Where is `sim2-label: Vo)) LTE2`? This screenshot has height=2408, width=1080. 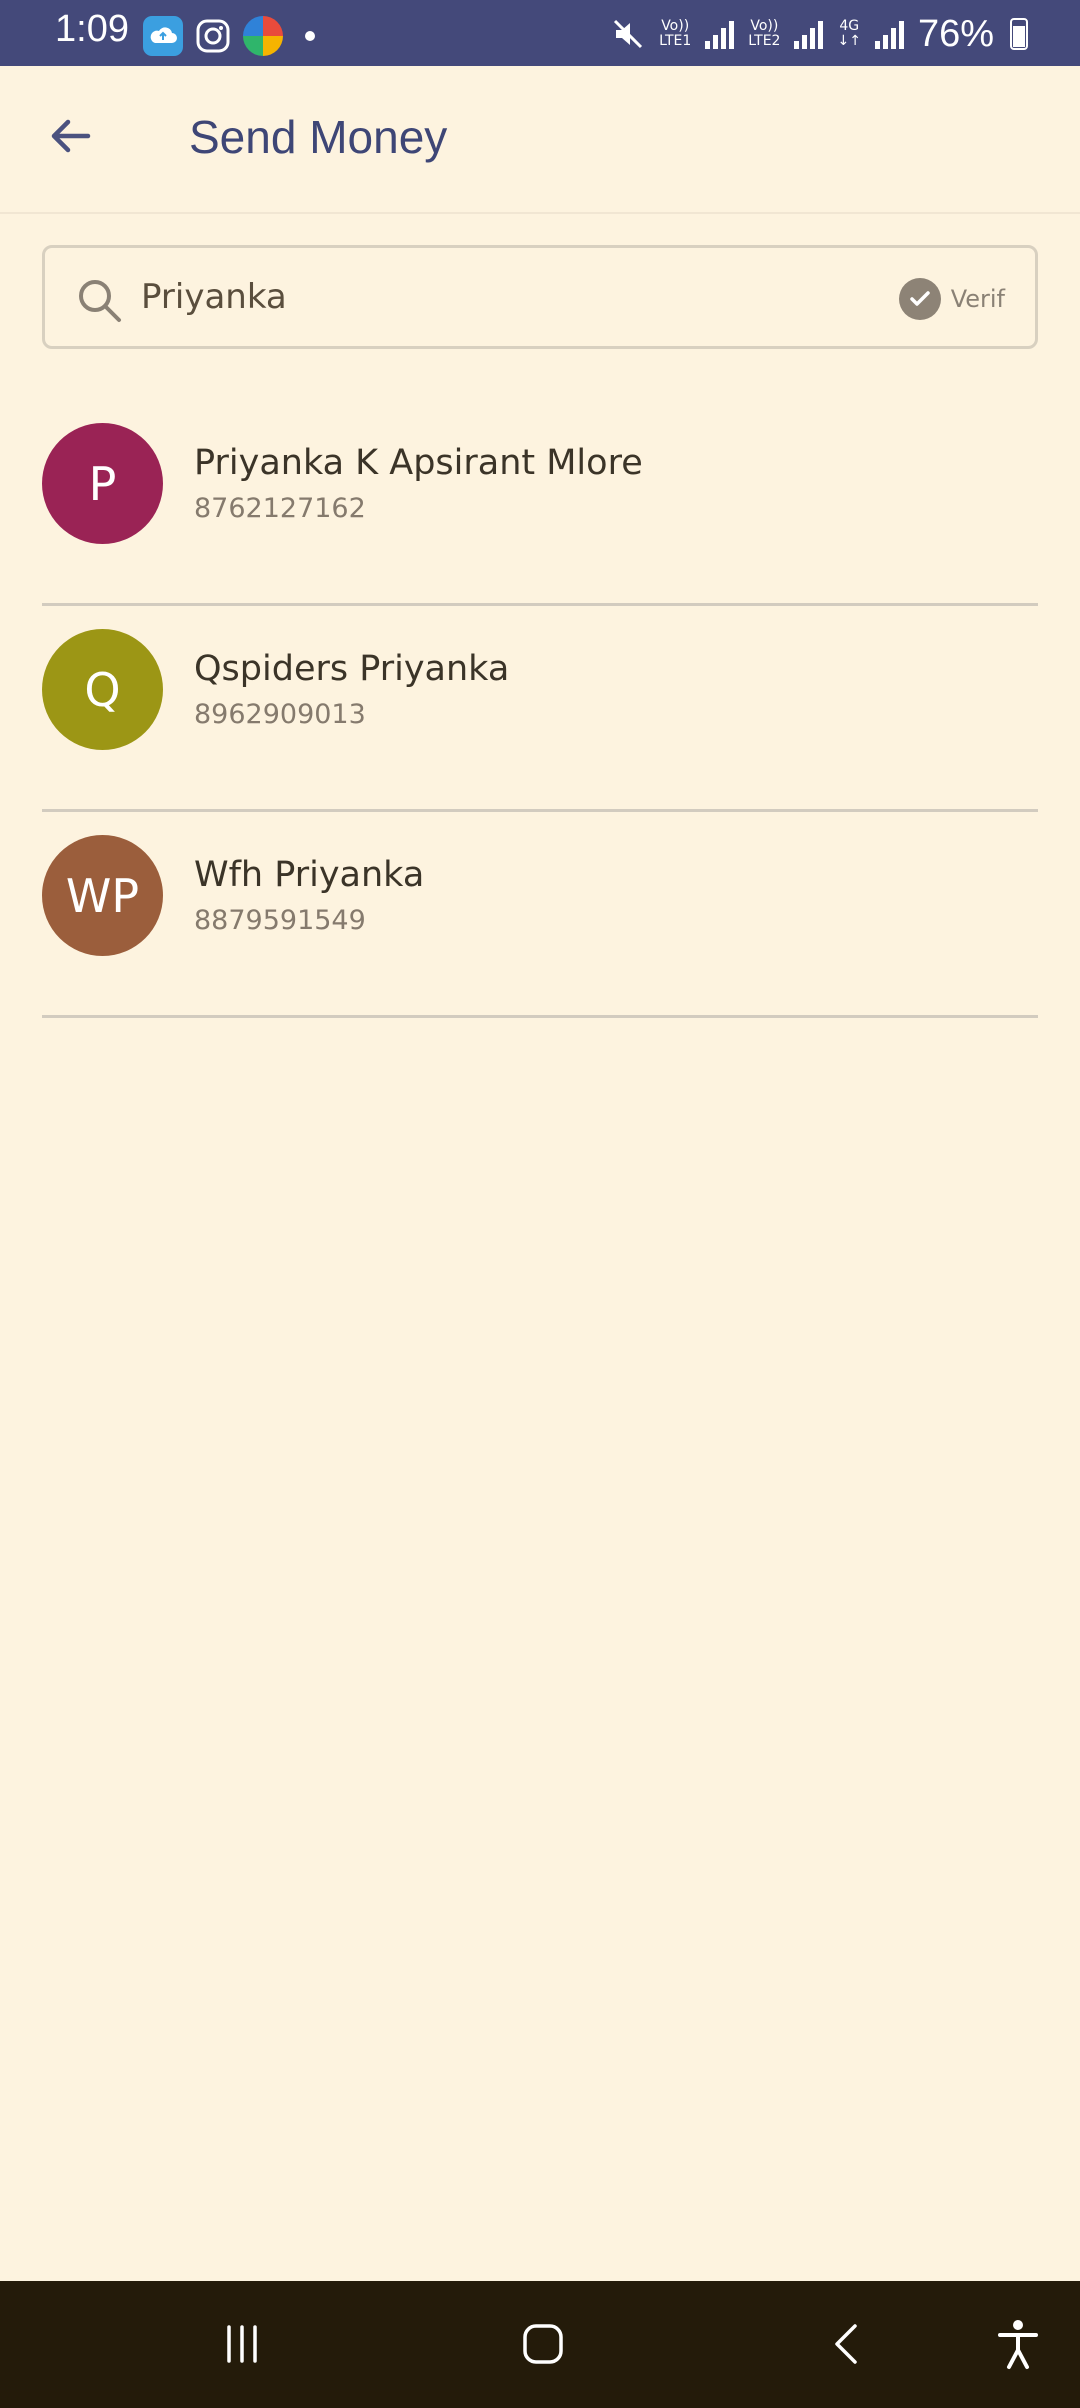 sim2-label: Vo)) LTE2 is located at coordinates (764, 33).